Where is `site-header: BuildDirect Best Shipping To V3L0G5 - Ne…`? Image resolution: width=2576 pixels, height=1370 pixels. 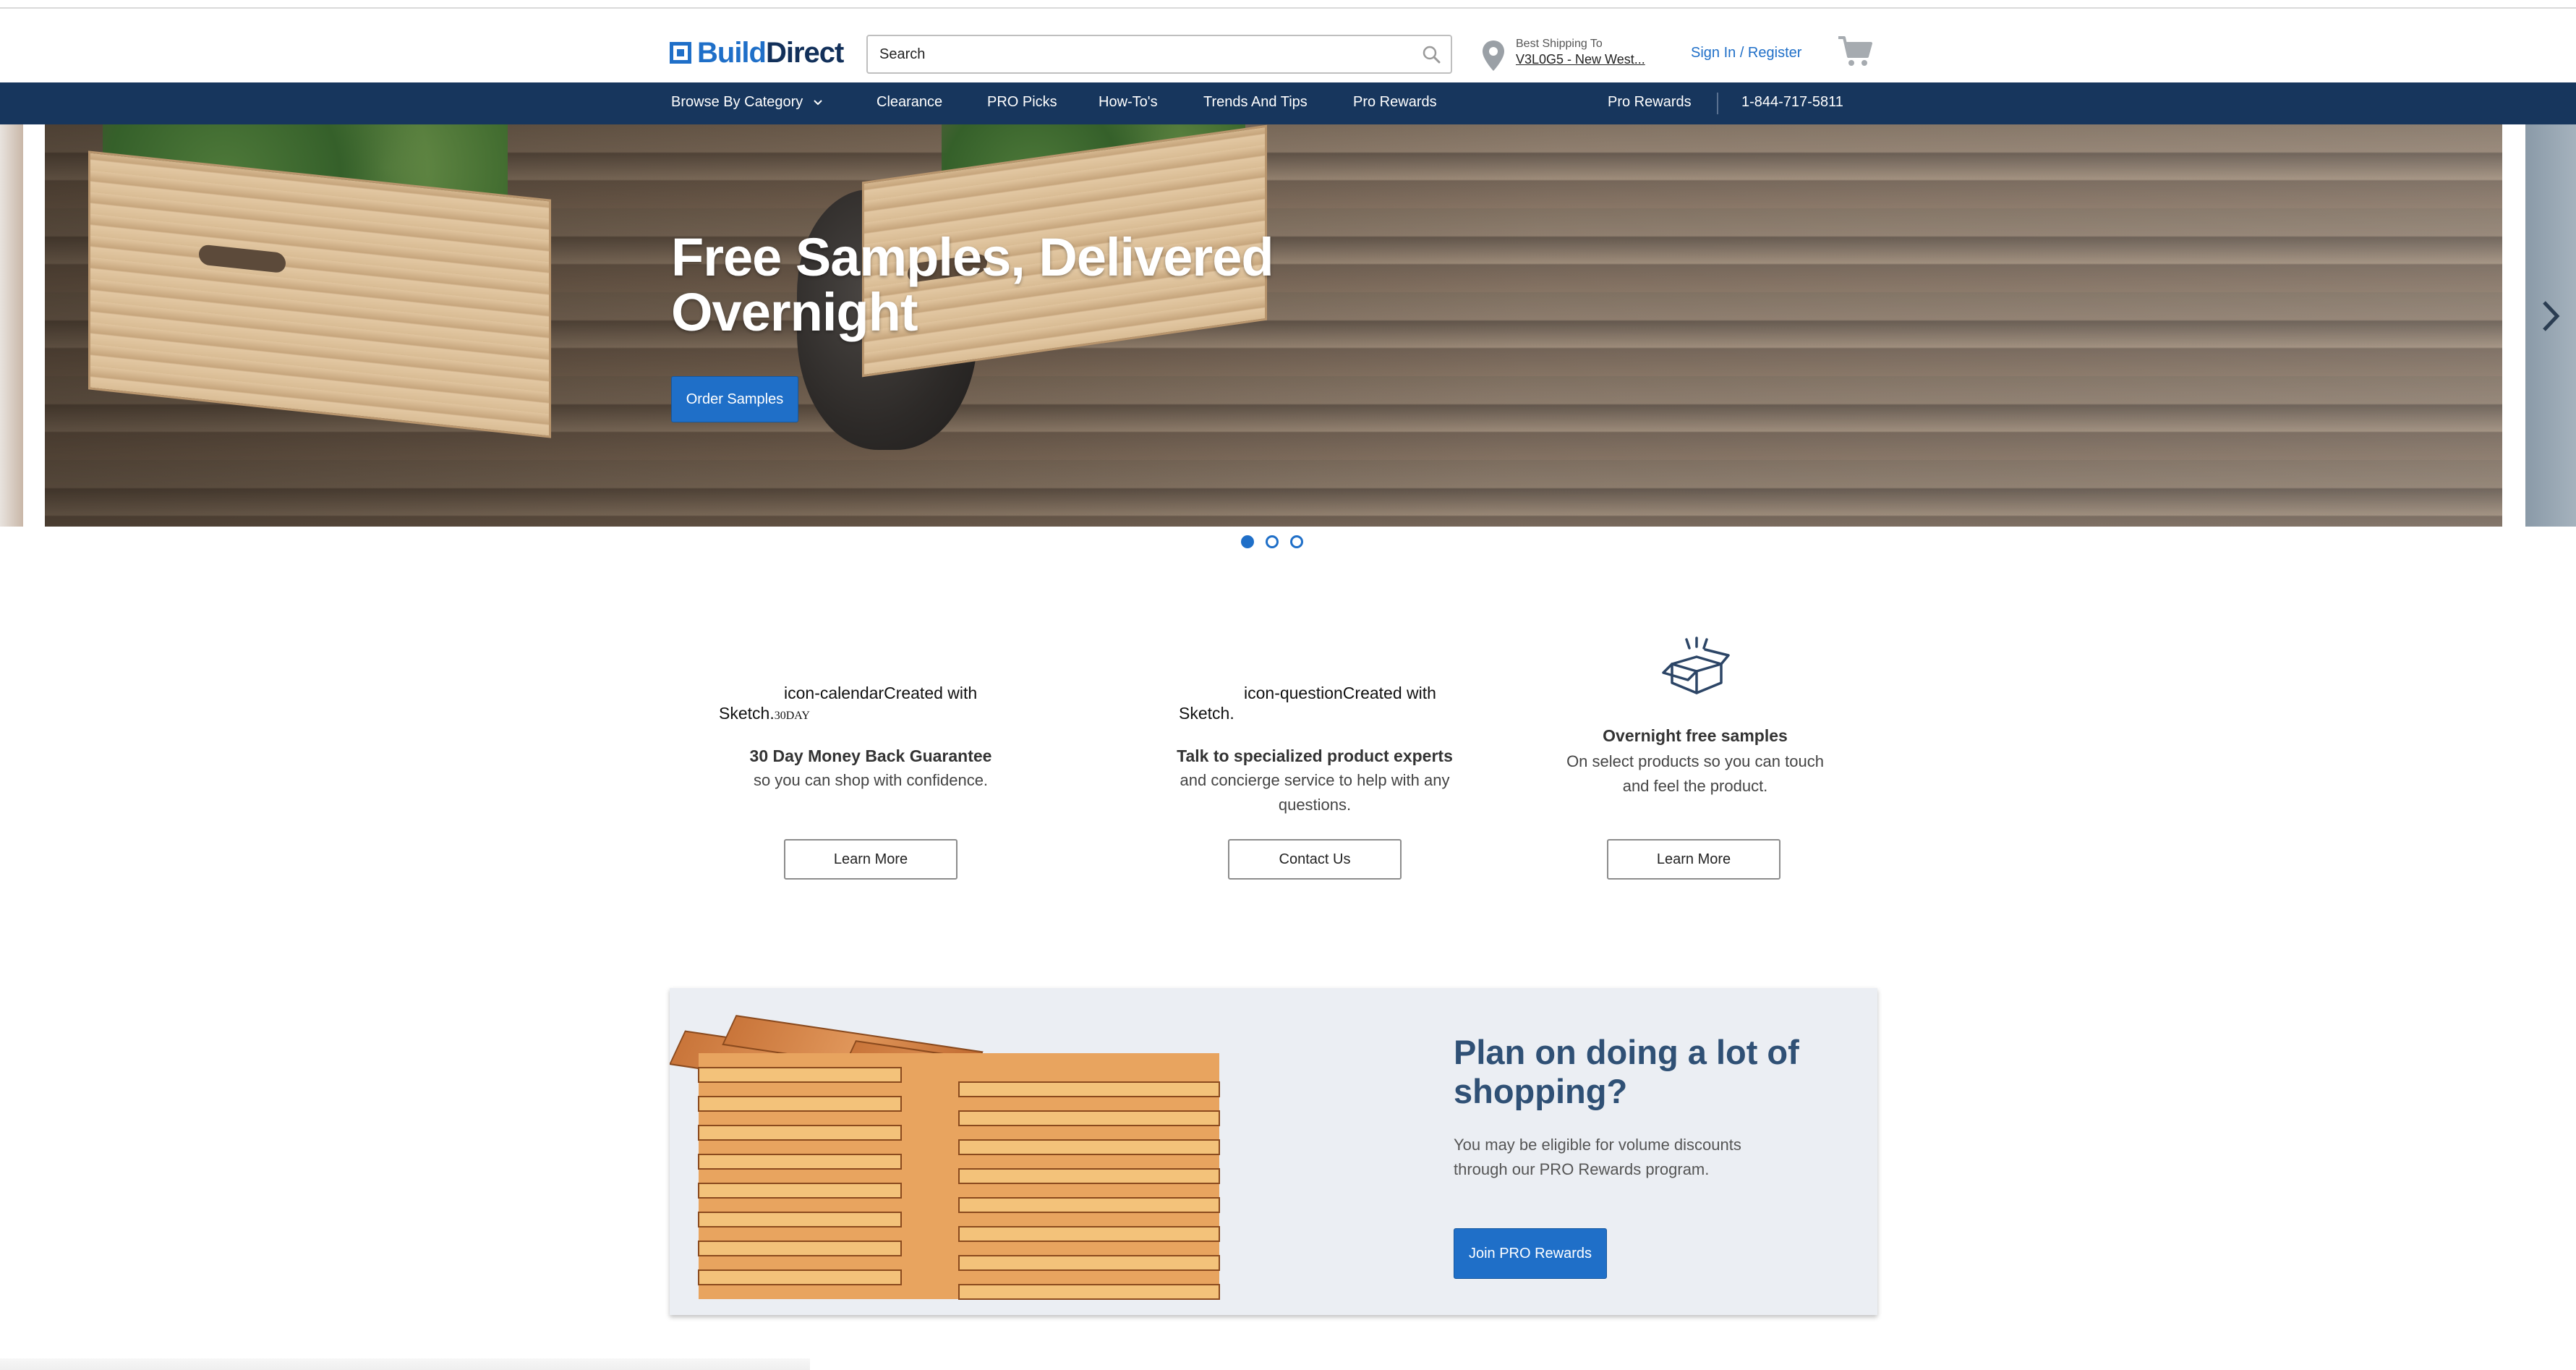 site-header: BuildDirect Best Shipping To V3L0G5 - Ne… is located at coordinates (1288, 46).